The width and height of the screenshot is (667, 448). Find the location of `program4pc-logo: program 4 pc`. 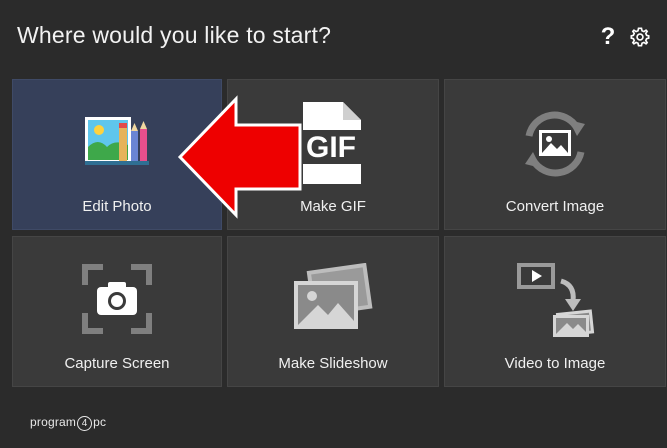

program4pc-logo: program 4 pc is located at coordinates (68, 423).